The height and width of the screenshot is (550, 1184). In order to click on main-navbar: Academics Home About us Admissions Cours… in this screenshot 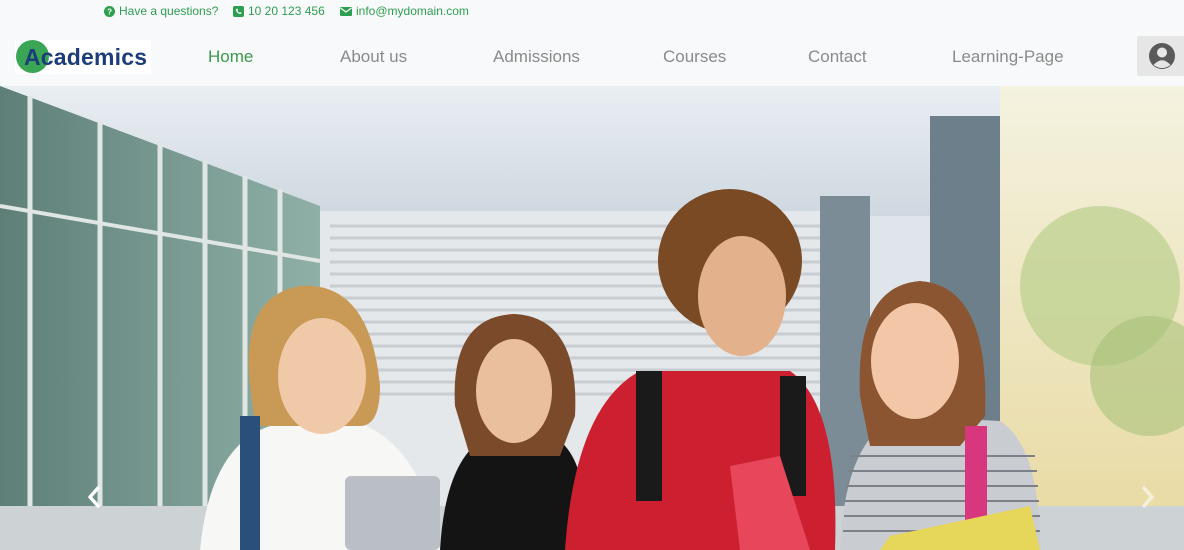, I will do `click(592, 56)`.